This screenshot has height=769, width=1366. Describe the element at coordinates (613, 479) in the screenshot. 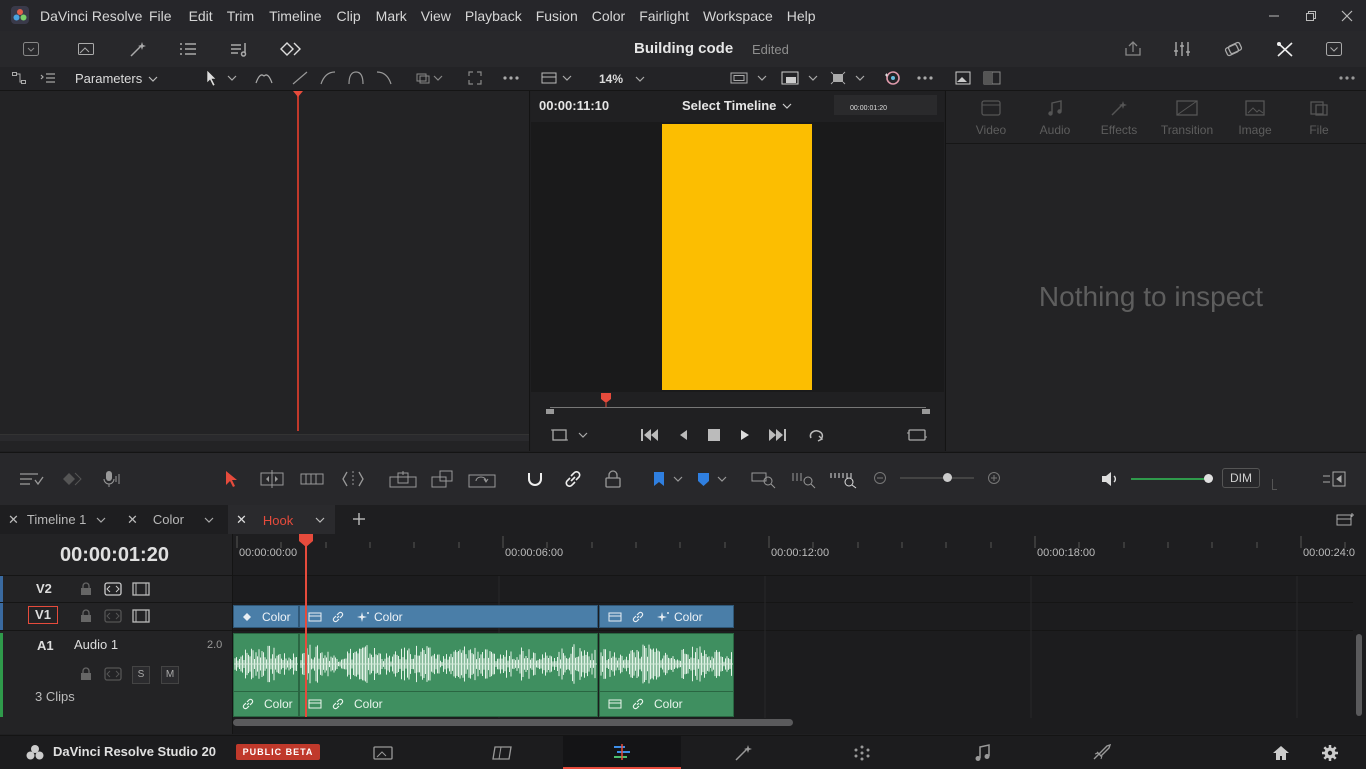

I see `position-lock-icon` at that location.